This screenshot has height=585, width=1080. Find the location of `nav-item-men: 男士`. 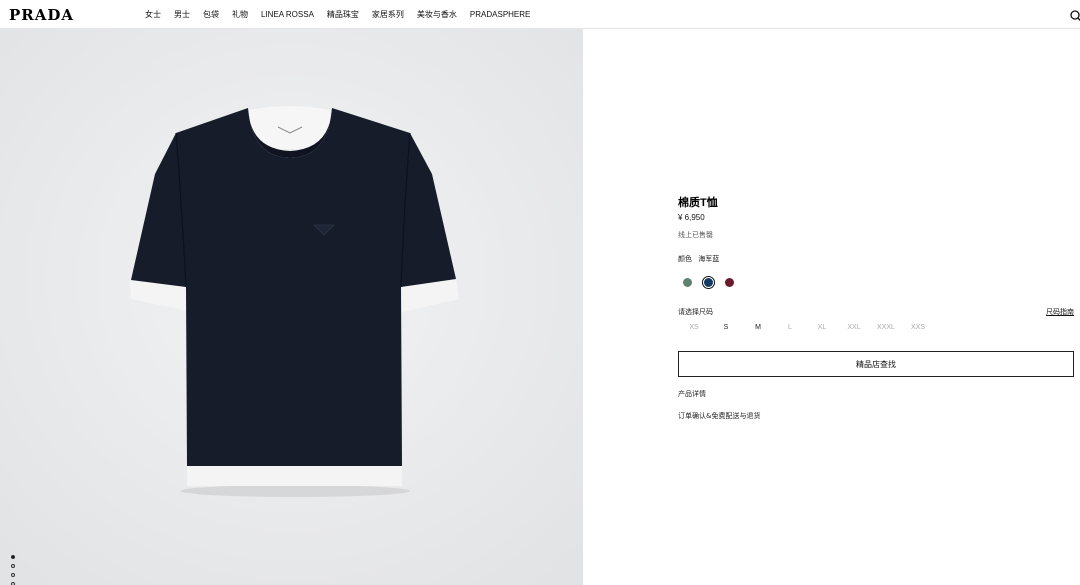

nav-item-men: 男士 is located at coordinates (182, 14).